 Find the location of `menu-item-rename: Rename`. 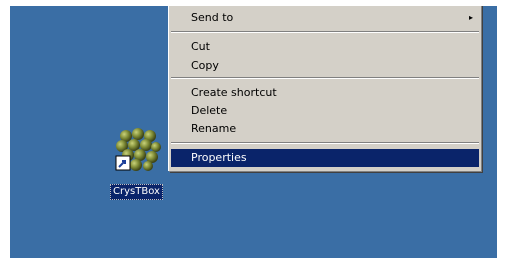

menu-item-rename: Rename is located at coordinates (325, 129).